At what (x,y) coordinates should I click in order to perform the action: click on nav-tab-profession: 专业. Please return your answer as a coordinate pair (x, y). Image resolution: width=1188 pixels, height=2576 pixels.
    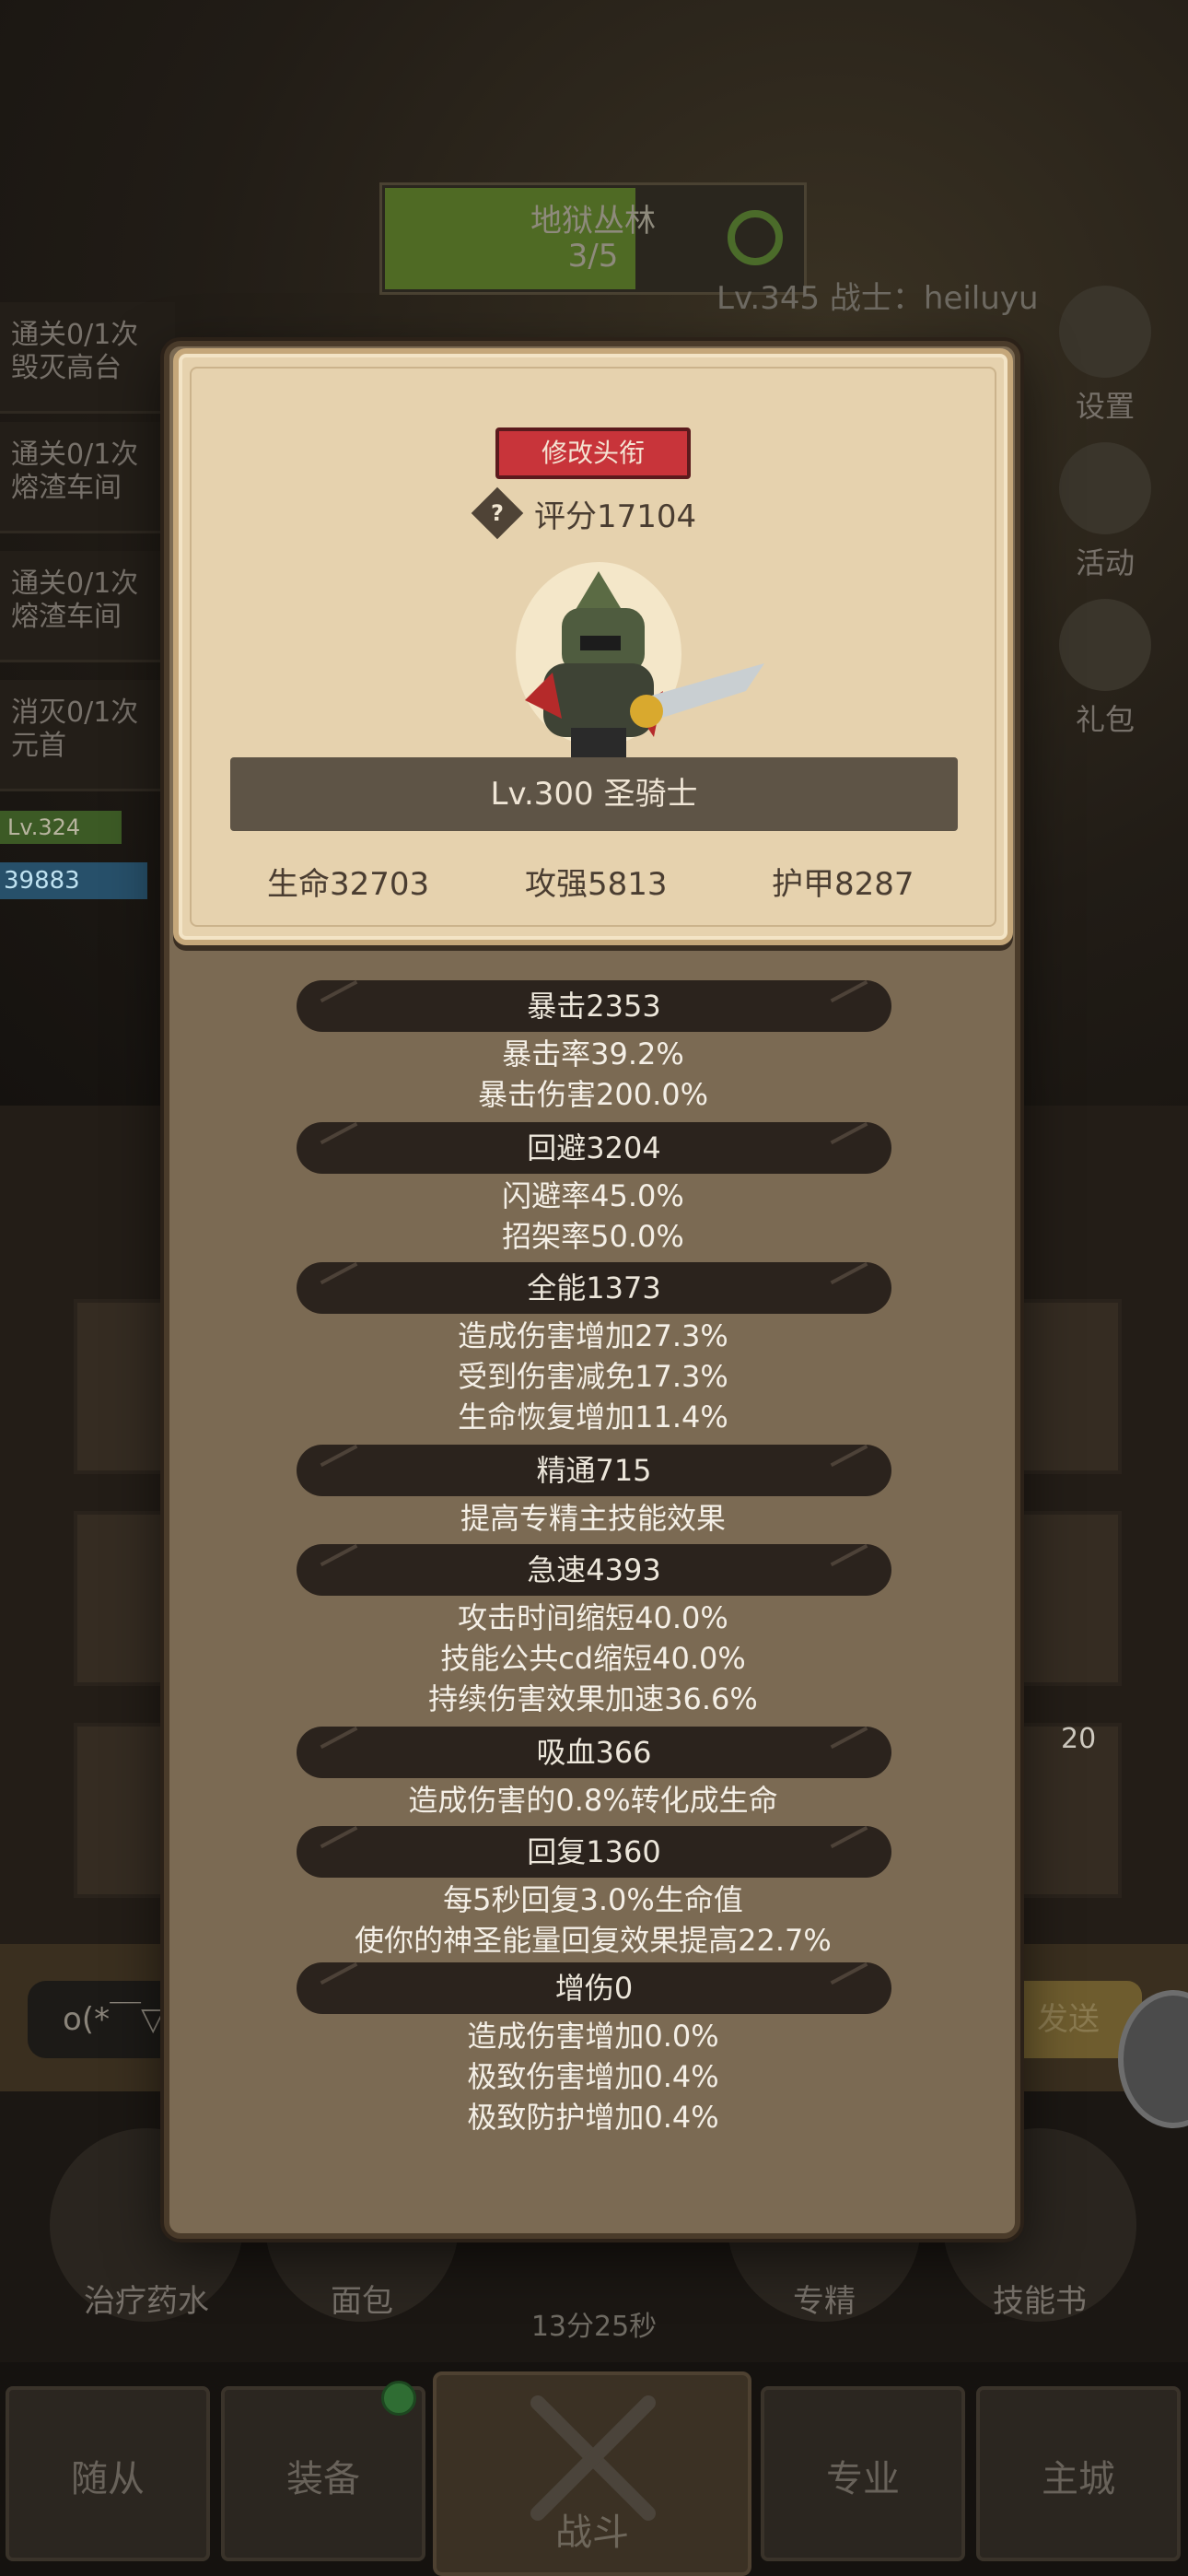
    Looking at the image, I should click on (863, 2473).